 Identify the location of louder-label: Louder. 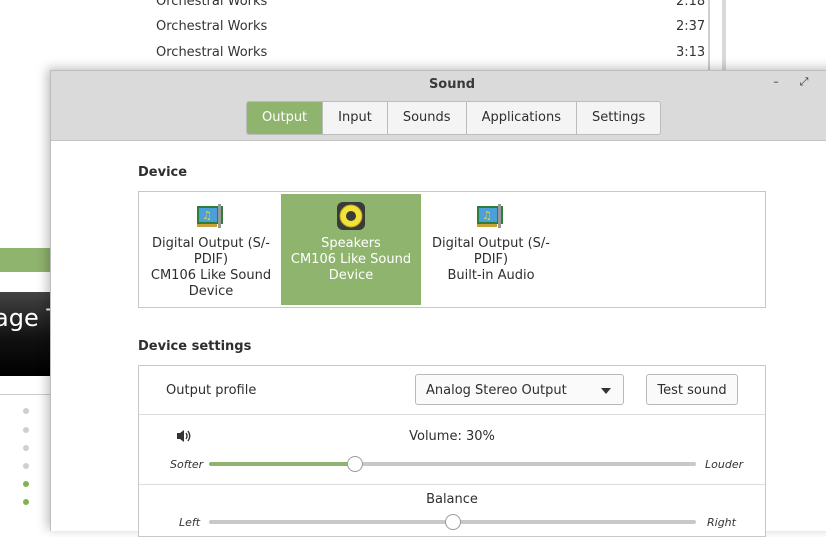
(724, 464).